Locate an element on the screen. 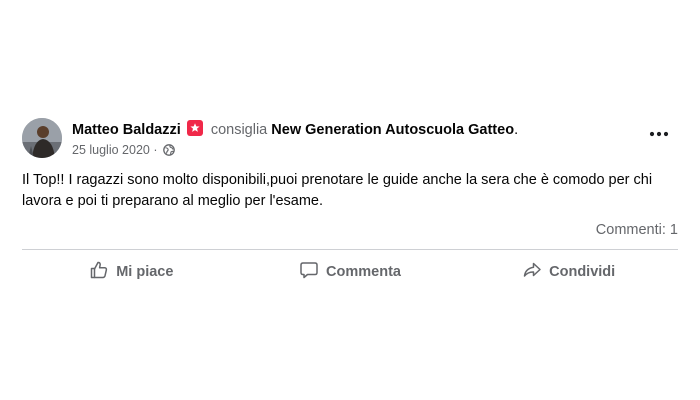 This screenshot has width=700, height=400. post-date: 25 luglio 2020 · is located at coordinates (114, 150).